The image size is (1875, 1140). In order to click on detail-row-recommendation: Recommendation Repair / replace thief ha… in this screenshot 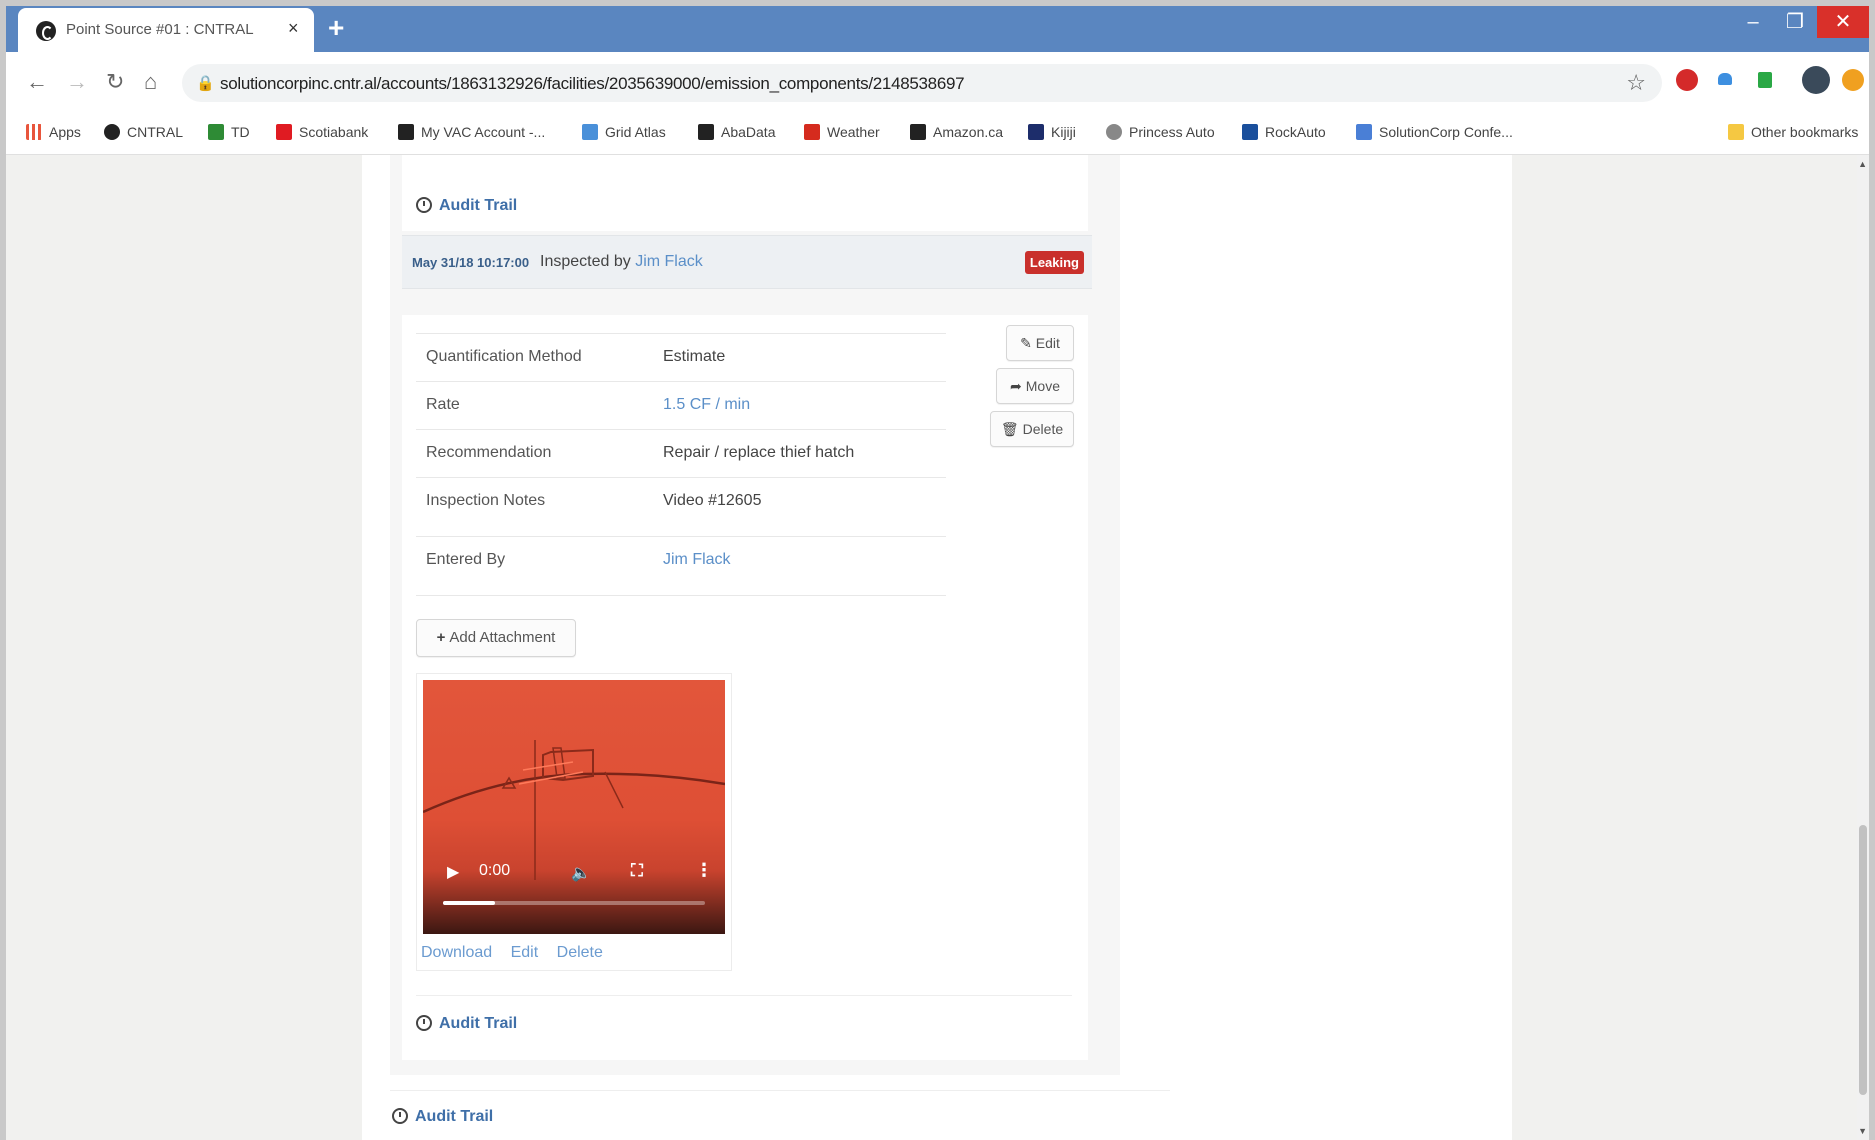, I will do `click(681, 453)`.